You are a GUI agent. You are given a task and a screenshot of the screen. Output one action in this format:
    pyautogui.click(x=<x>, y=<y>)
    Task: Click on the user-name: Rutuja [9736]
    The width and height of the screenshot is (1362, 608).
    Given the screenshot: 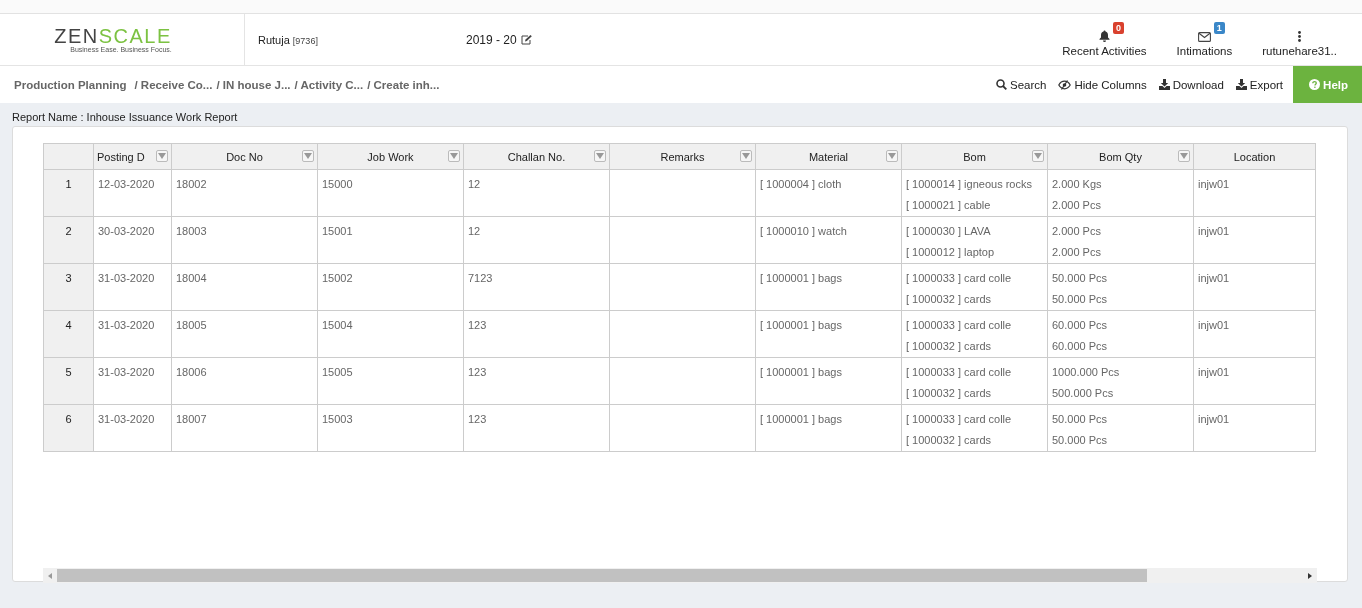 What is the action you would take?
    pyautogui.click(x=288, y=39)
    